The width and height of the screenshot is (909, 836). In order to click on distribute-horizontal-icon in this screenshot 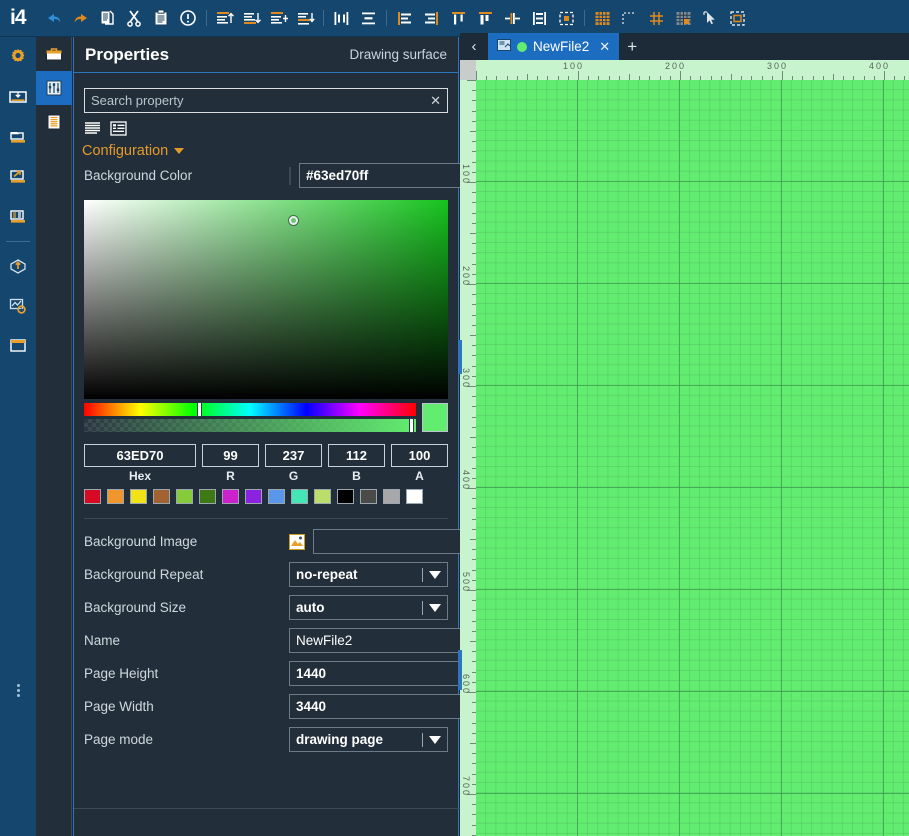, I will do `click(341, 18)`.